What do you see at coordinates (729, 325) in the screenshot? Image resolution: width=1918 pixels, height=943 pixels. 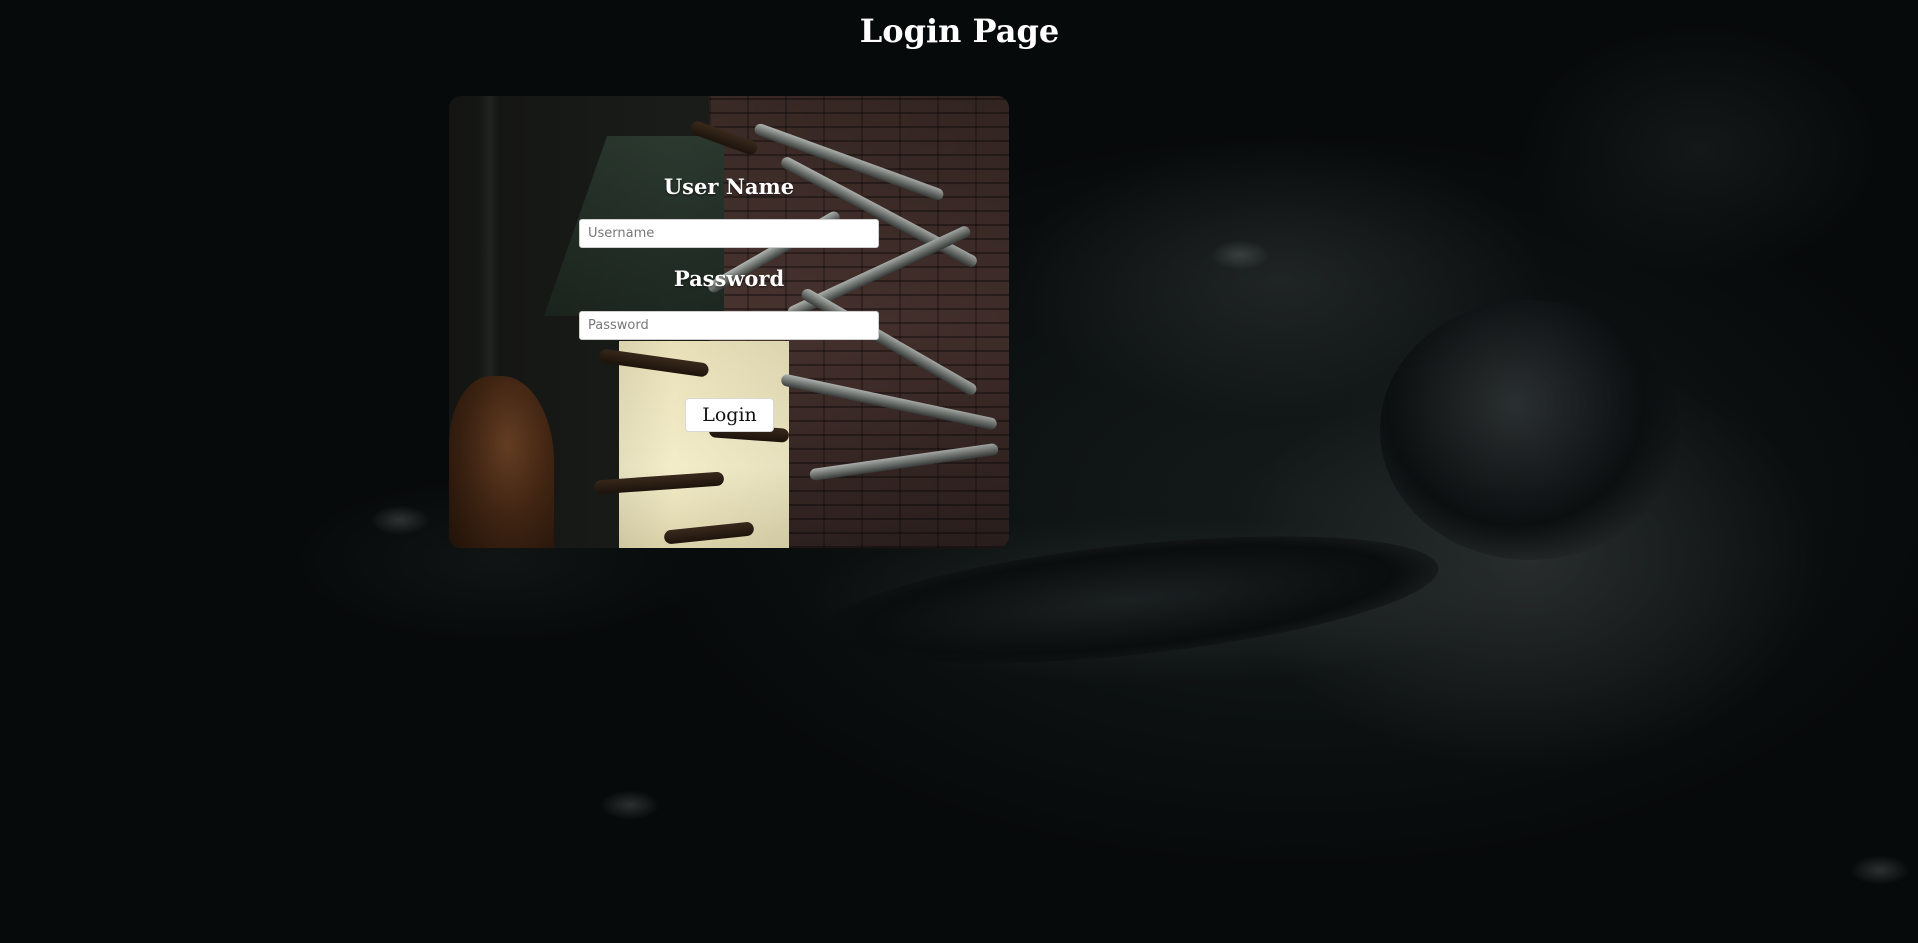 I see `password-input` at bounding box center [729, 325].